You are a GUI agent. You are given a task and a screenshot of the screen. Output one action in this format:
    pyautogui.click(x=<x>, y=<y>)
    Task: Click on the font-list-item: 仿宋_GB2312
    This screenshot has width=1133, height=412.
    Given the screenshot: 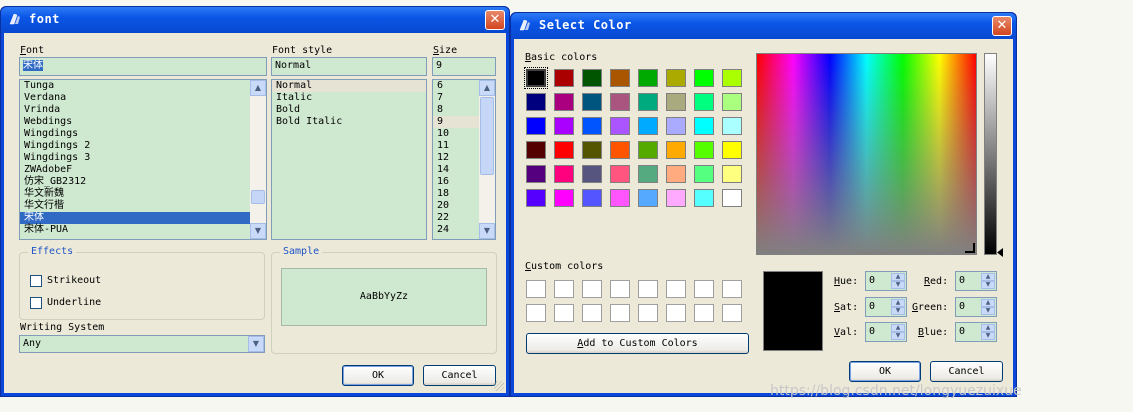 What is the action you would take?
    pyautogui.click(x=135, y=182)
    